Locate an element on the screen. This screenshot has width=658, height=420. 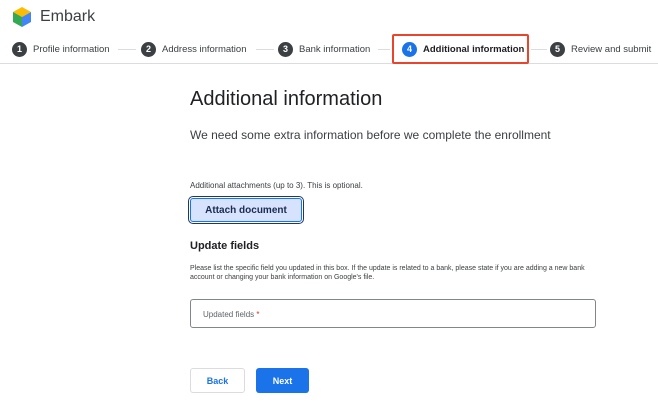
embark-logo-icon is located at coordinates (22, 17).